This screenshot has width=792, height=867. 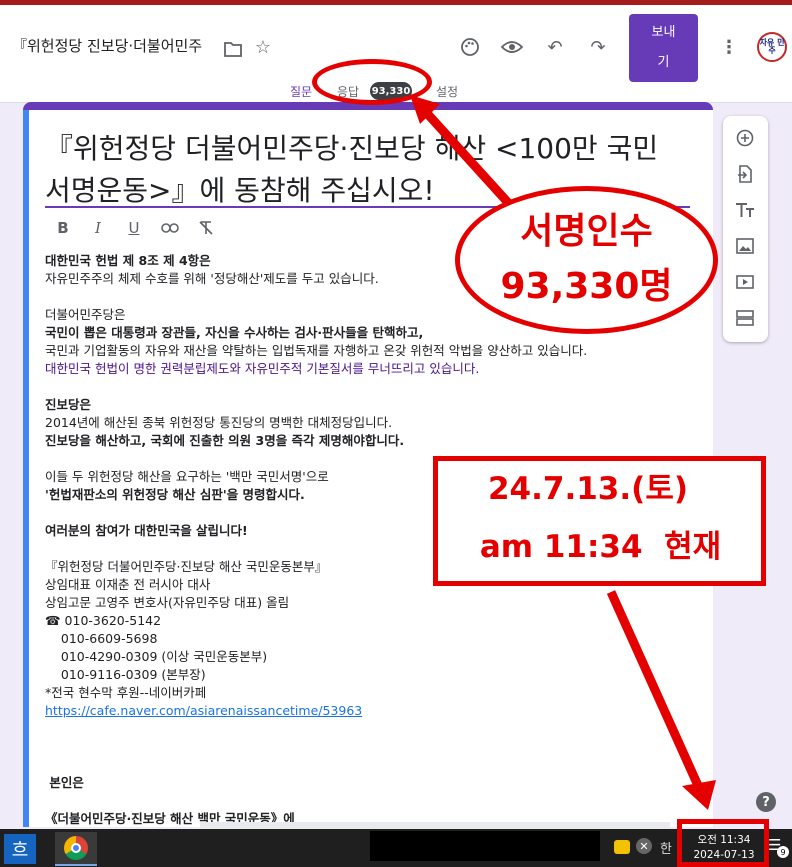 I want to click on signatures-value: 93,330명, so click(x=586, y=286).